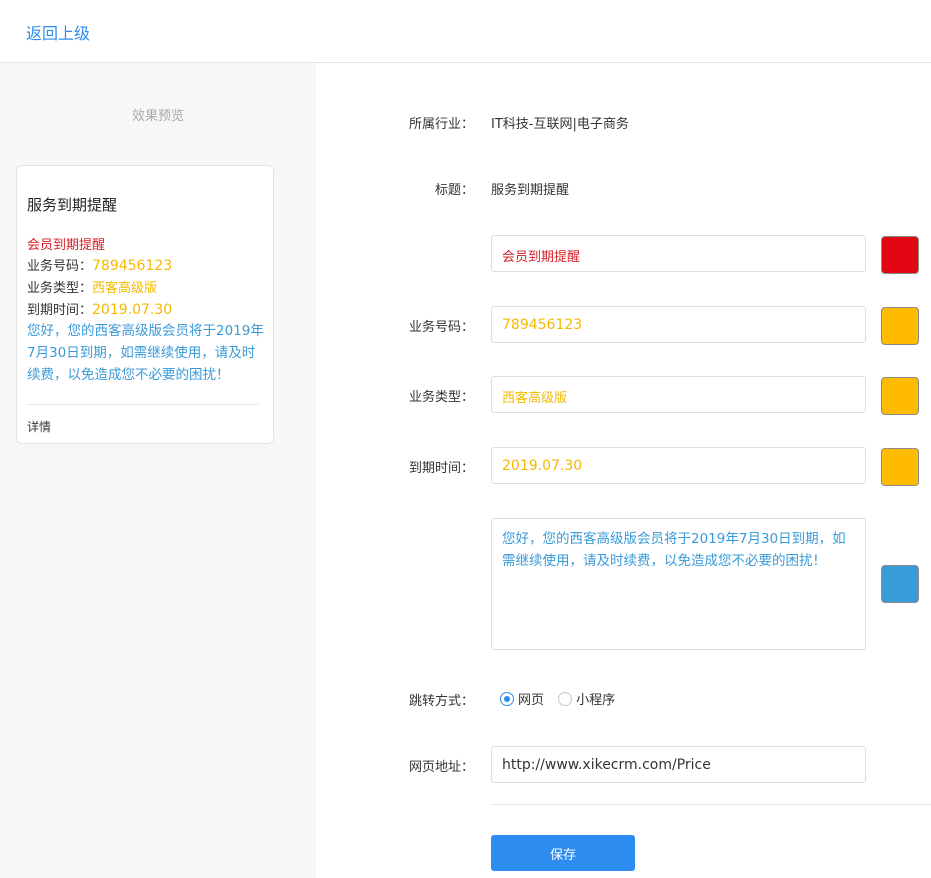  I want to click on first-input: 会员到期提醒, so click(678, 253).